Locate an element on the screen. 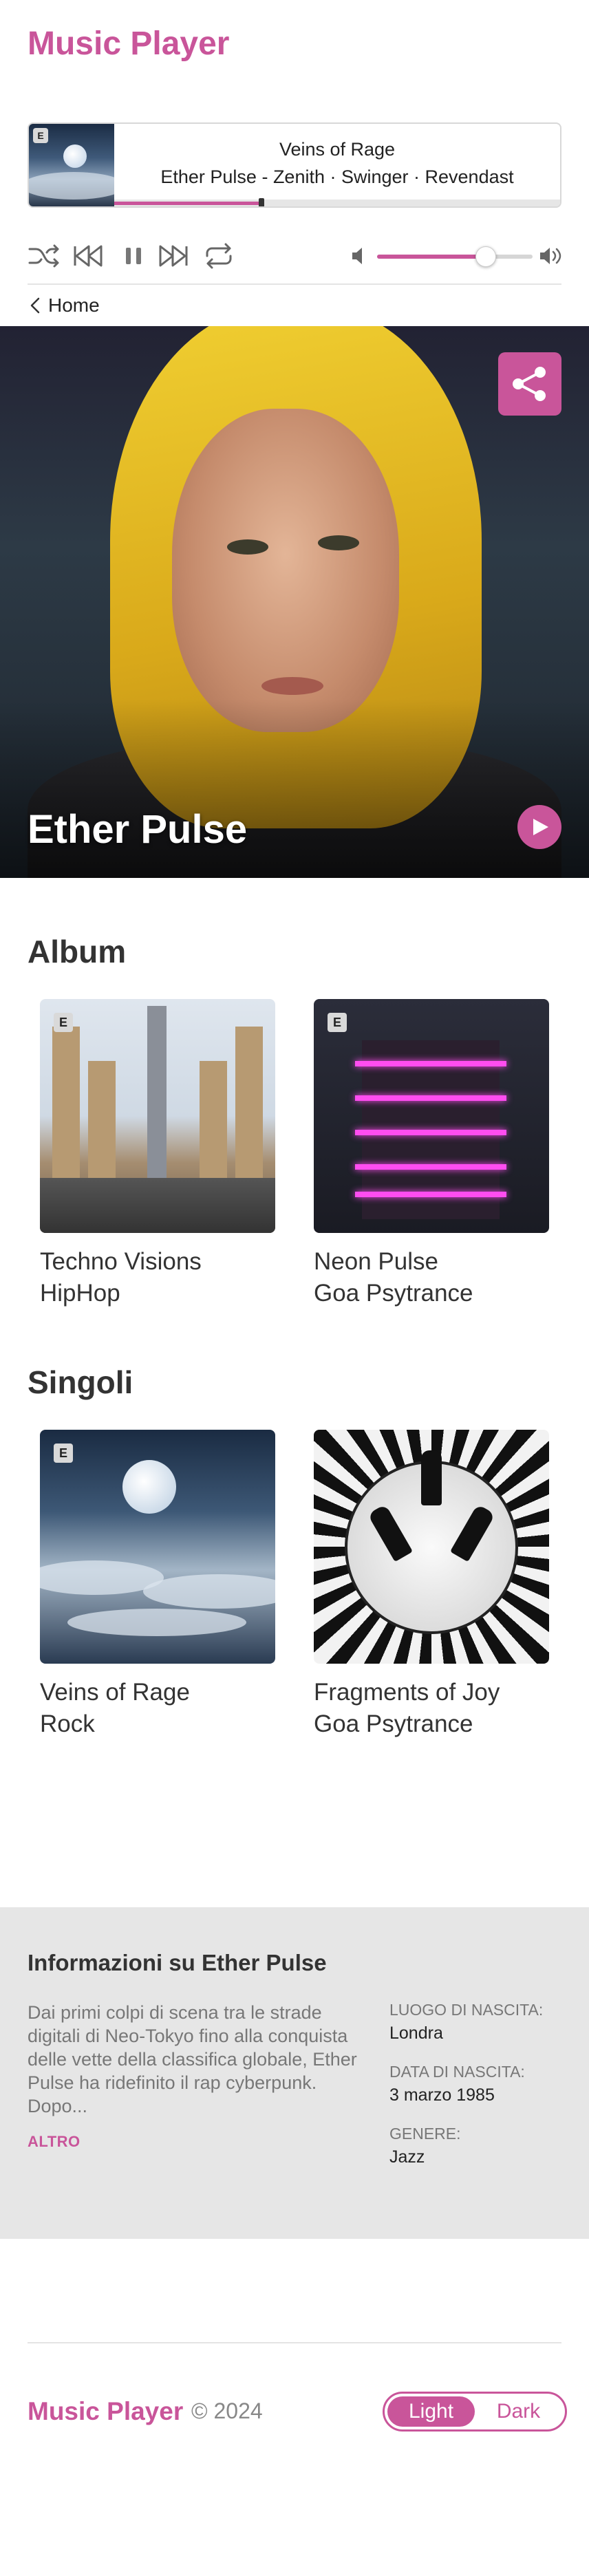 Image resolution: width=589 pixels, height=2576 pixels. album-card: E Neon Pulse Goa Psytrance is located at coordinates (431, 1153).